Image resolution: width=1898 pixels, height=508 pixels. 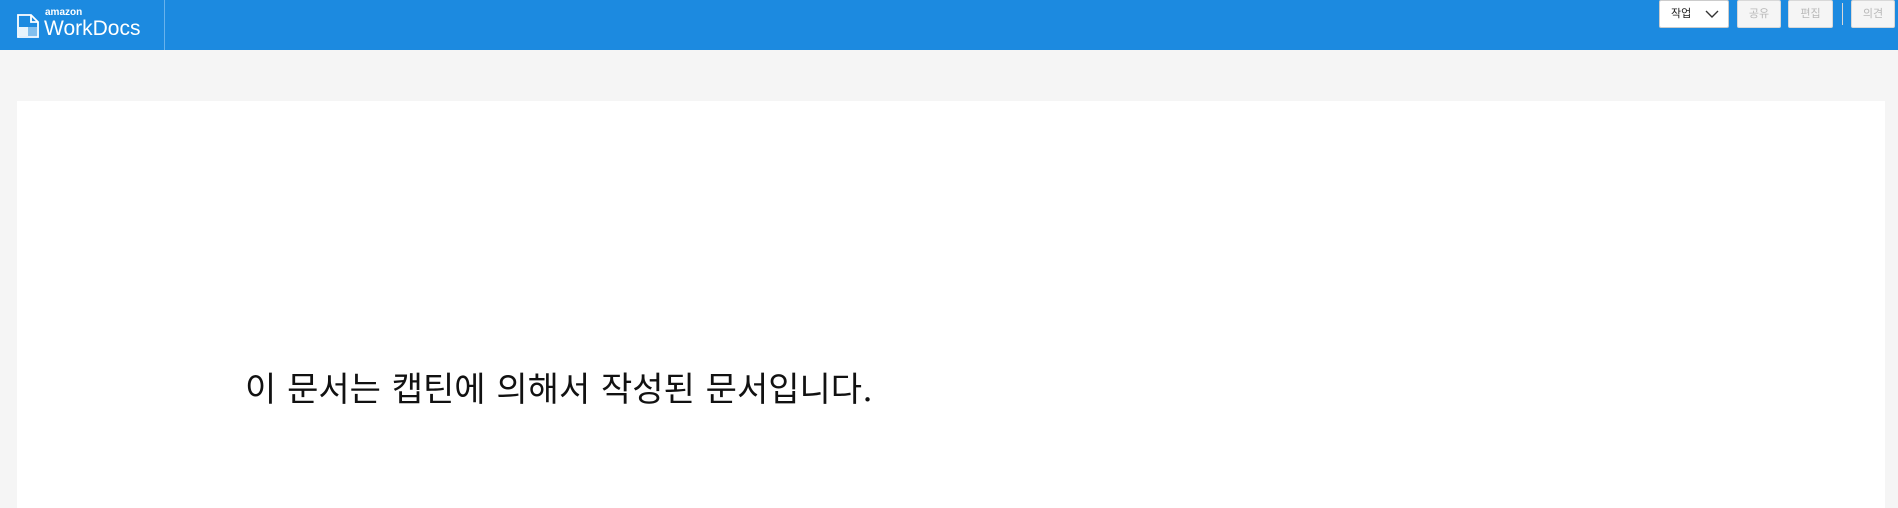 I want to click on workdocs-logo: amazon WorkDocs, so click(x=82, y=25).